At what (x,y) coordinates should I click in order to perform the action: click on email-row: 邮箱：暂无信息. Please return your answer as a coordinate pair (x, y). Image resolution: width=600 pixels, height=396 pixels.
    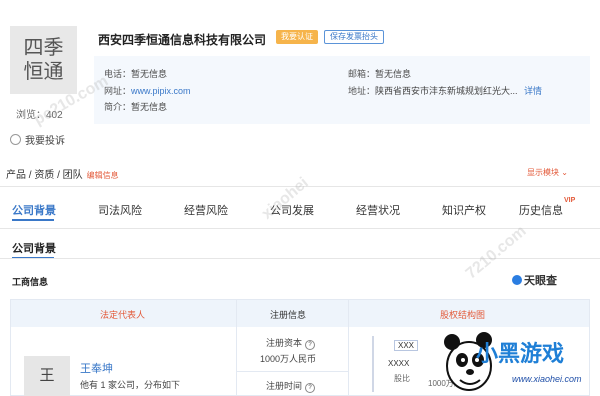
    Looking at the image, I should click on (379, 73).